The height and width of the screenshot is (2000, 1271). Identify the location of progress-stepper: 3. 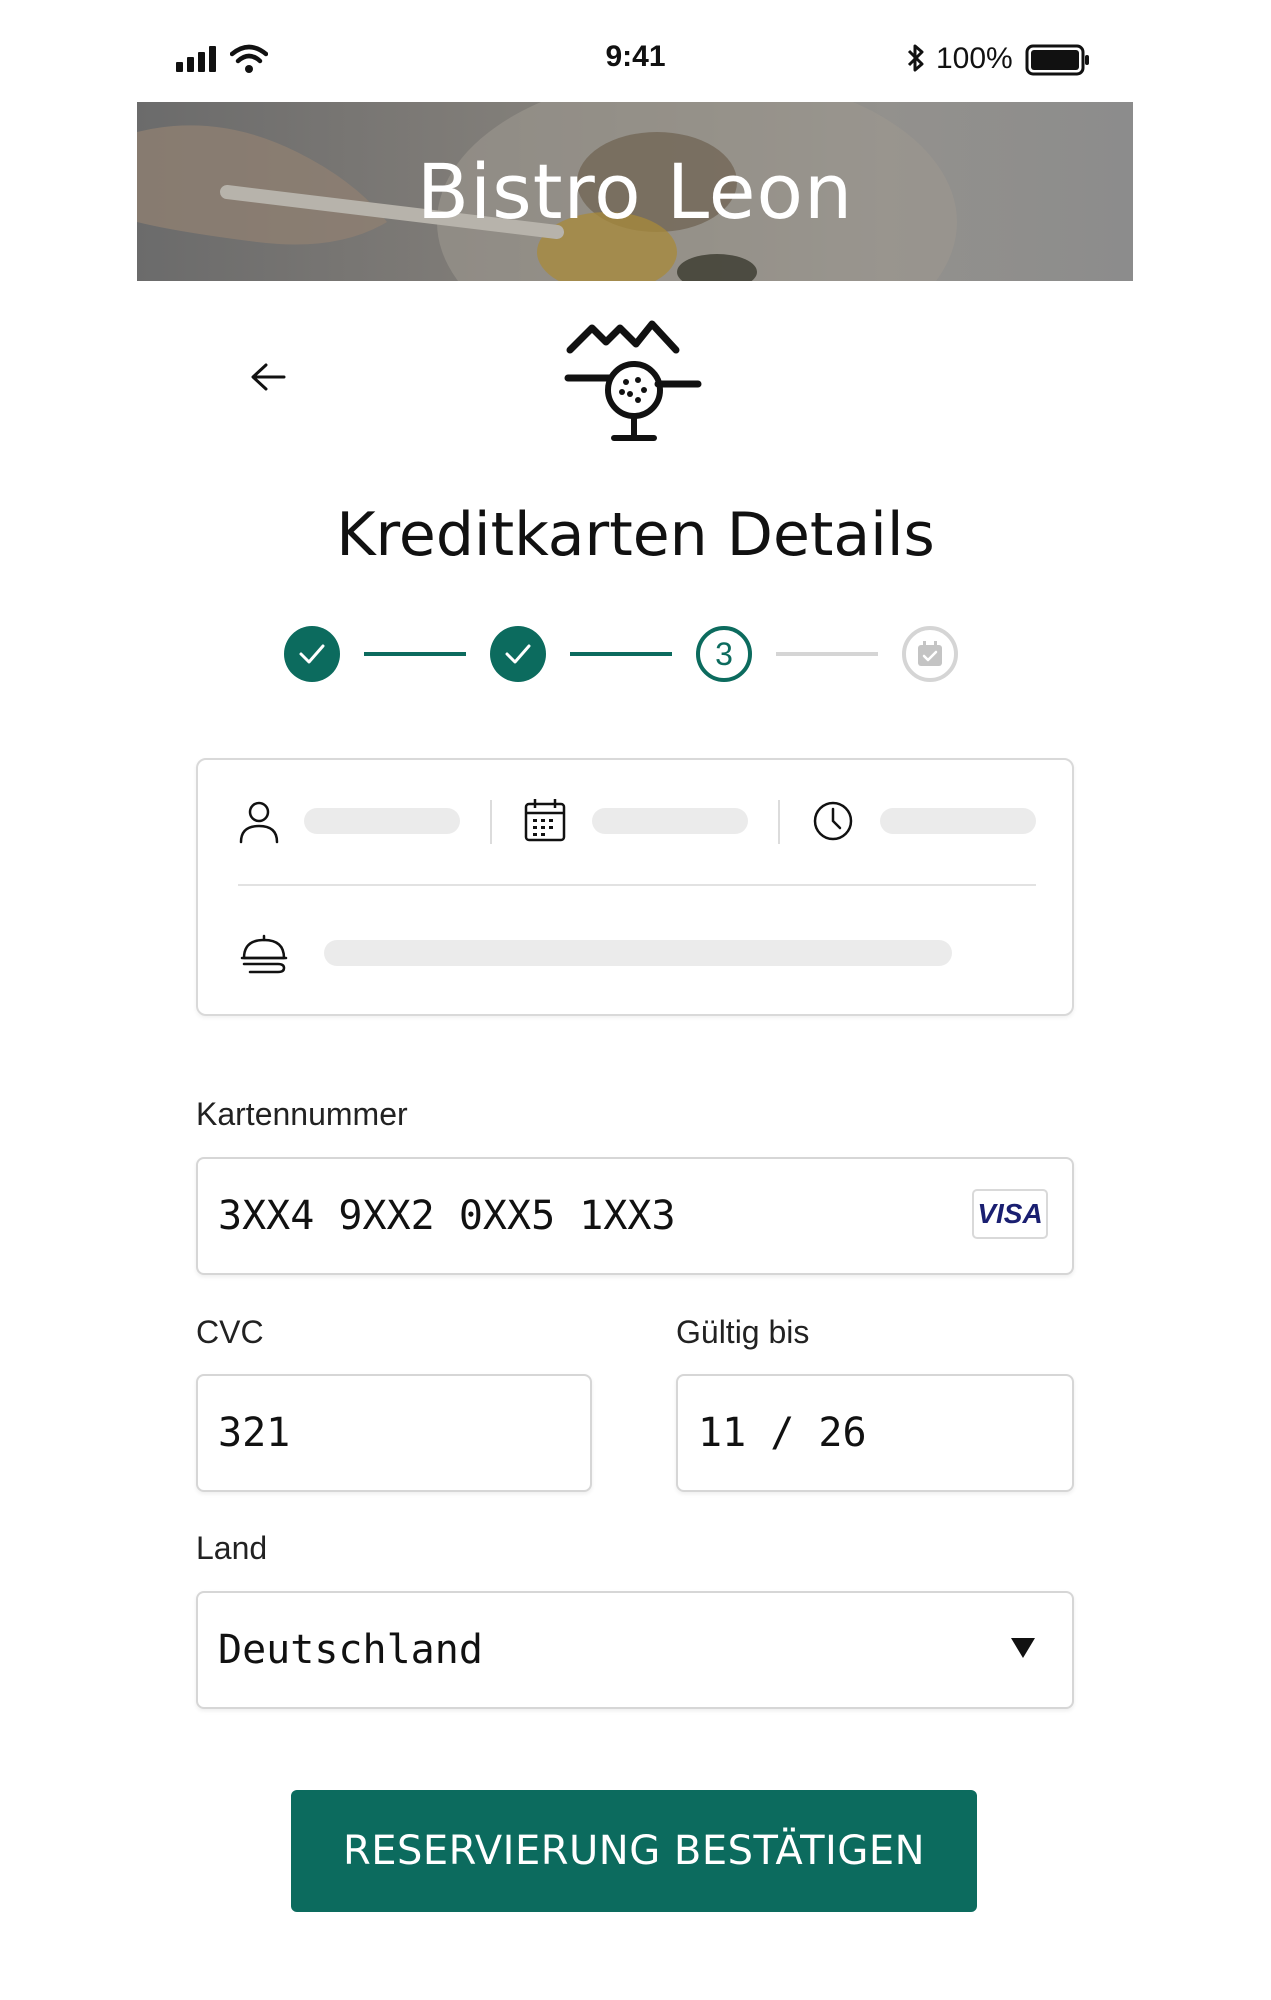
(621, 654).